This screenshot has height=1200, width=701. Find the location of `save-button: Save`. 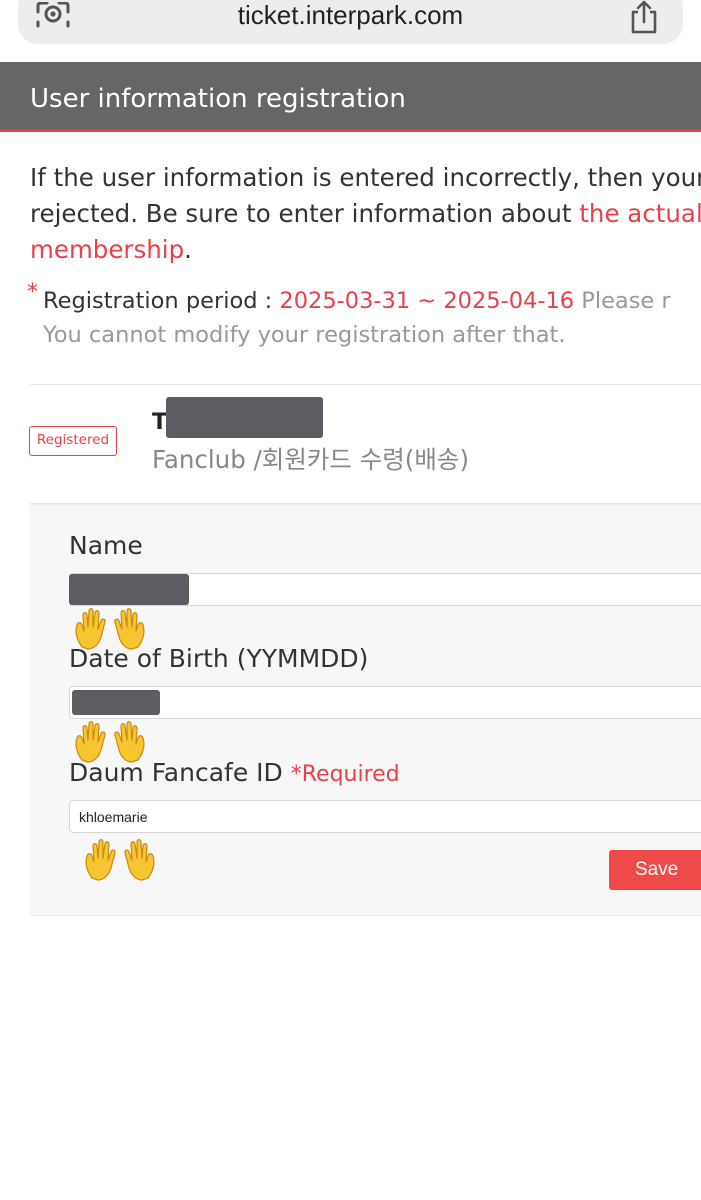

save-button: Save is located at coordinates (655, 870).